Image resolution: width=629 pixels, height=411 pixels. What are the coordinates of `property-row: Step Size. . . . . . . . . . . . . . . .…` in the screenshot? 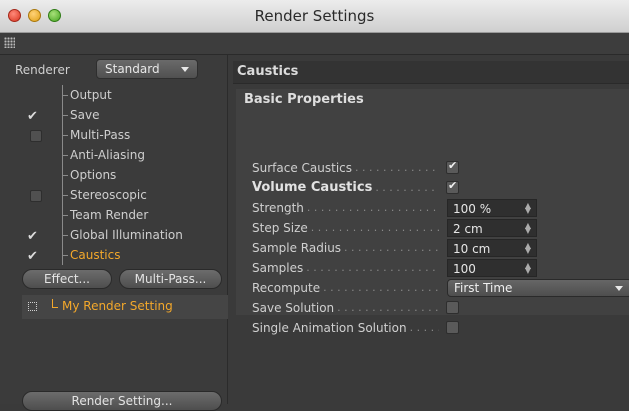 It's located at (440, 228).